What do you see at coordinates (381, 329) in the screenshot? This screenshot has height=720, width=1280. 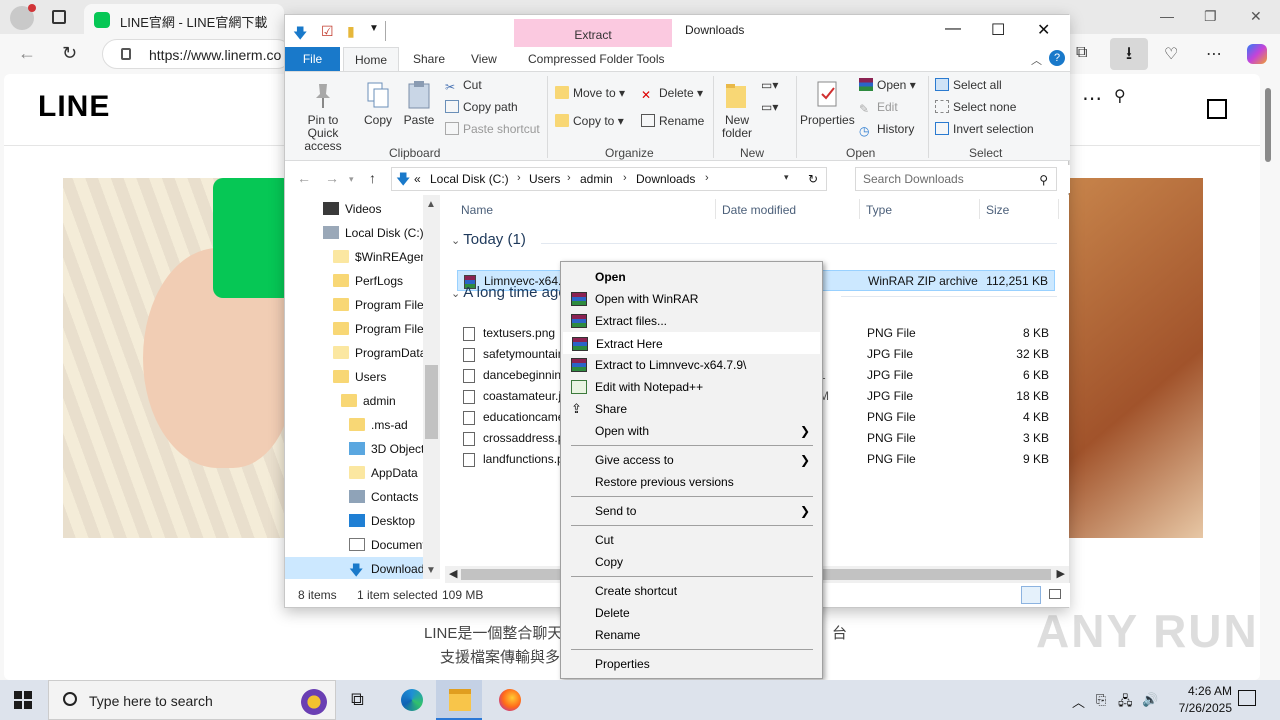 I see `nav-item-program-files-x86: Program Files` at bounding box center [381, 329].